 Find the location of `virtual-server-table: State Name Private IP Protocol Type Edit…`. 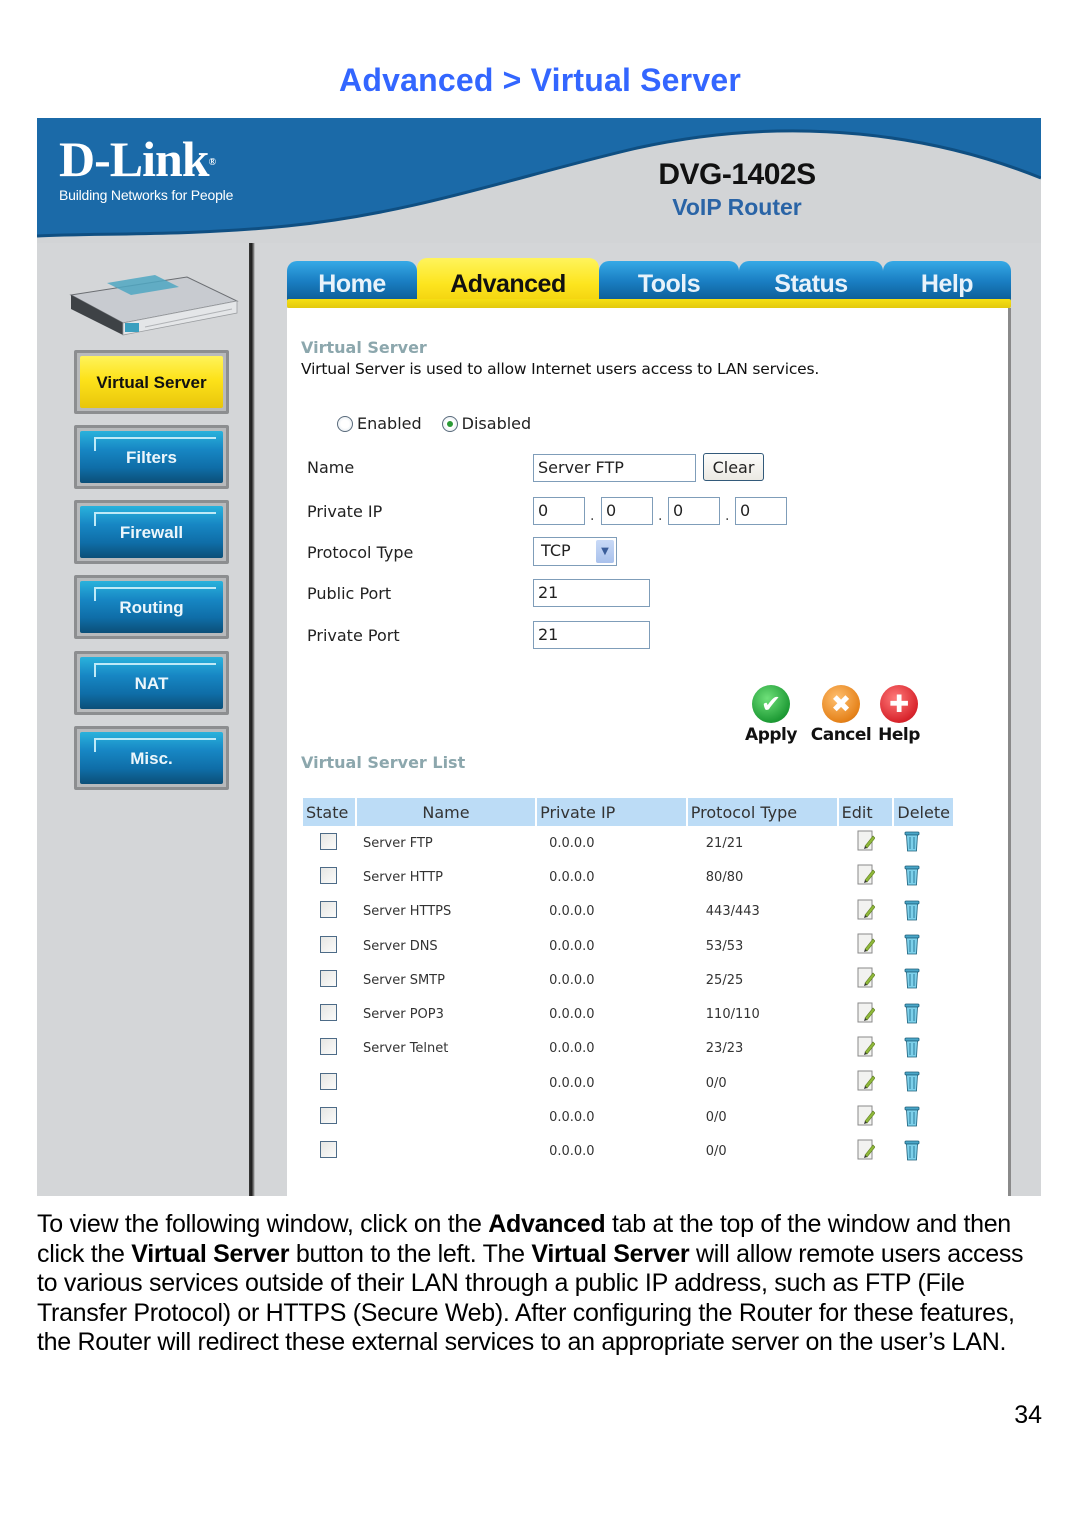

virtual-server-table: State Name Private IP Protocol Type Edit… is located at coordinates (628, 983).